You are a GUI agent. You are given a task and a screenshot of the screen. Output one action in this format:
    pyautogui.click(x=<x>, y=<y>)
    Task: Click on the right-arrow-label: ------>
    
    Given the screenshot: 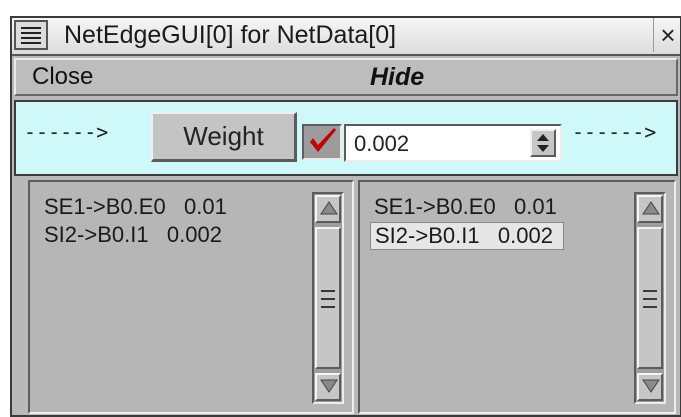 What is the action you would take?
    pyautogui.click(x=614, y=132)
    